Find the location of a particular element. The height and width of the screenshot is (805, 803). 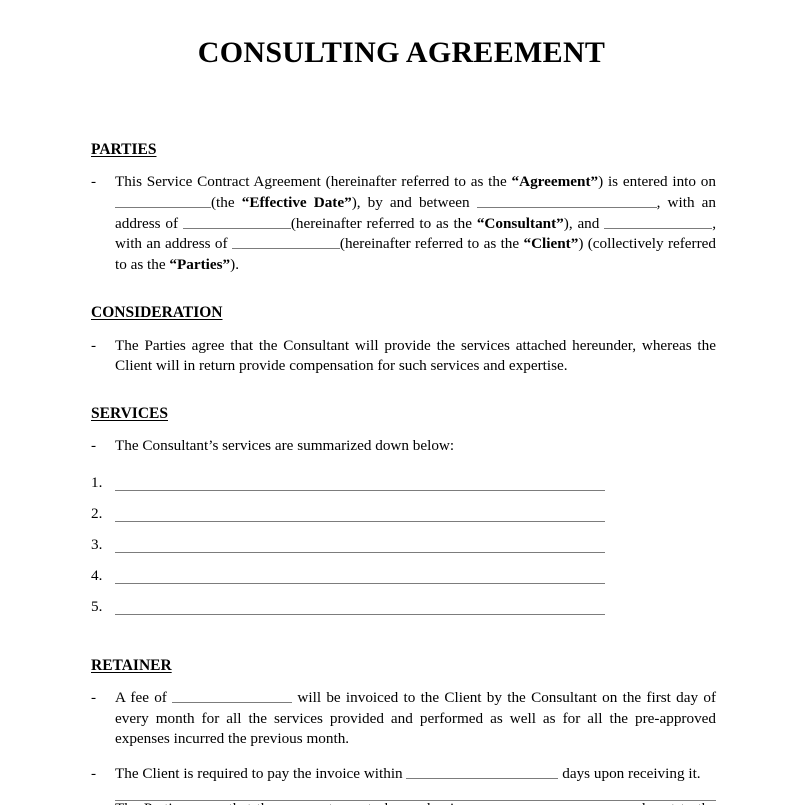

consultant-address-blank is located at coordinates (236, 221).